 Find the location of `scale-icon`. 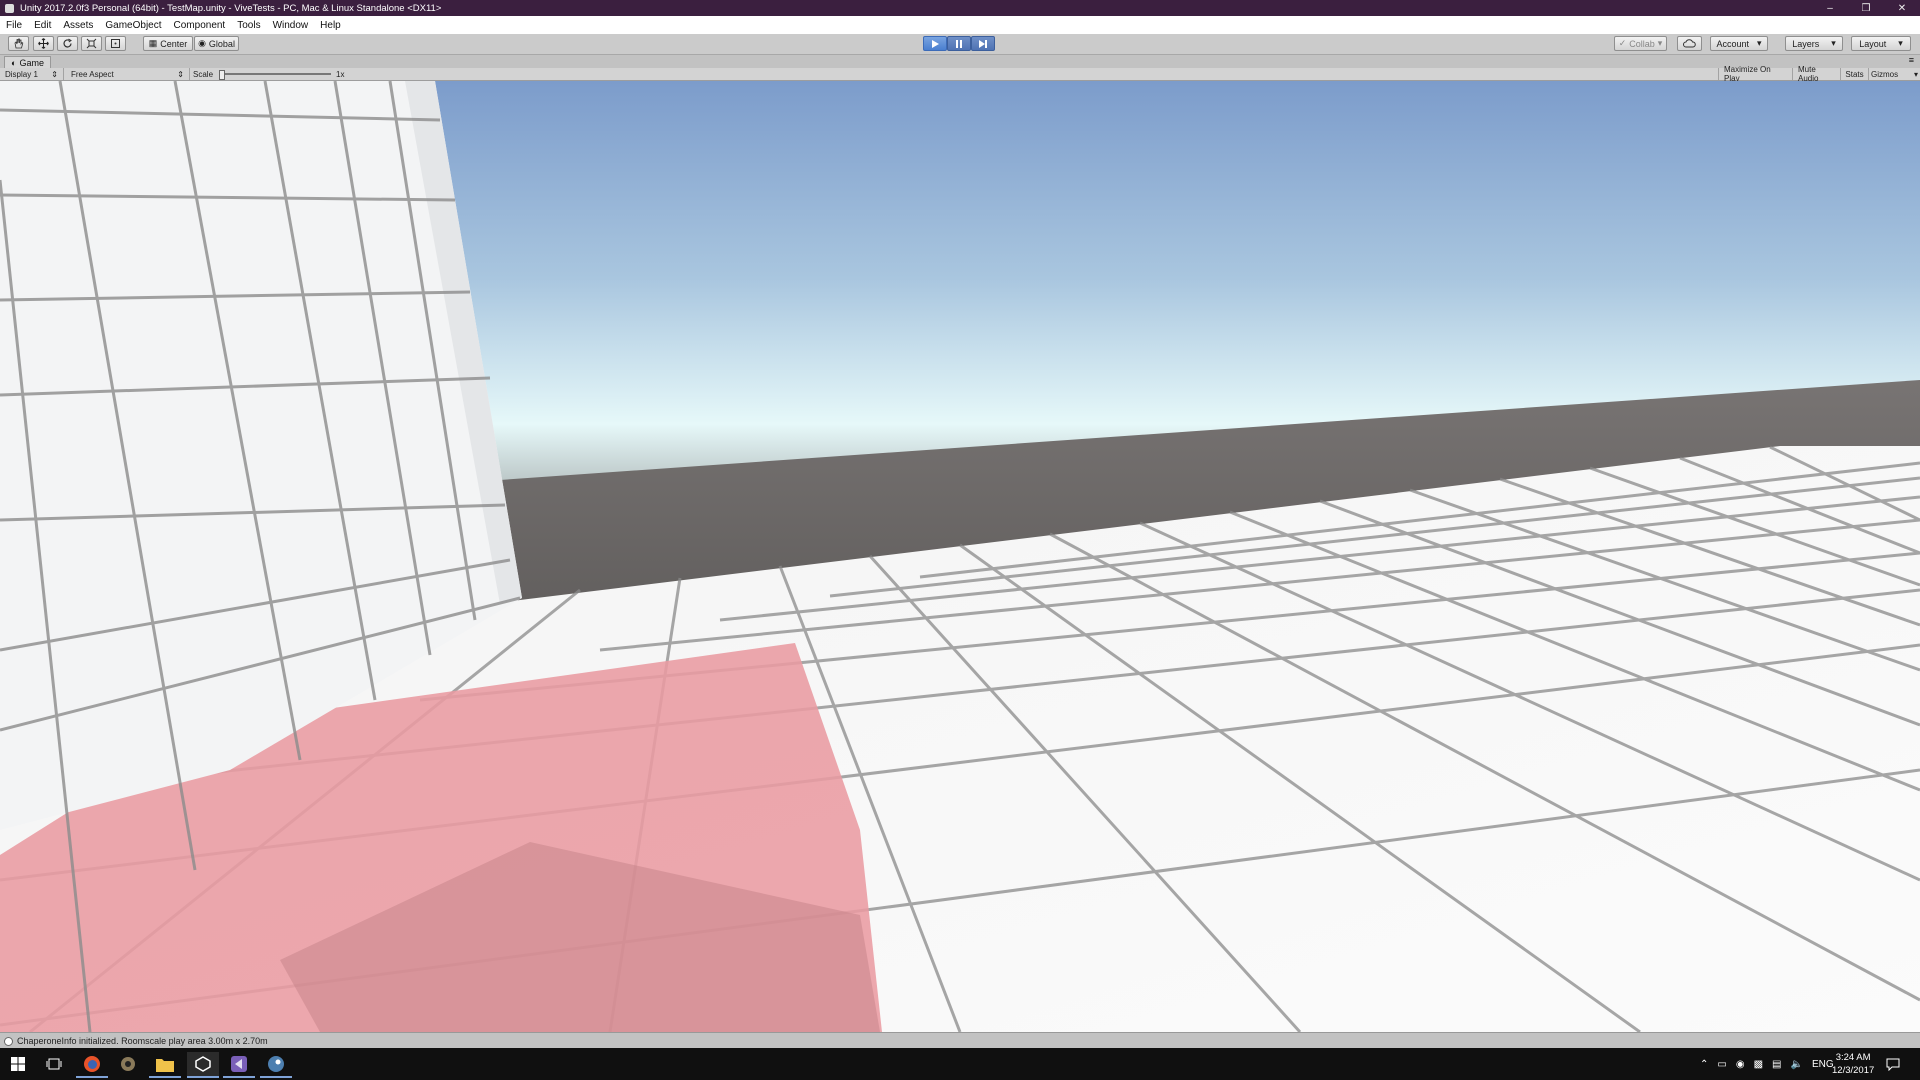

scale-icon is located at coordinates (91, 43).